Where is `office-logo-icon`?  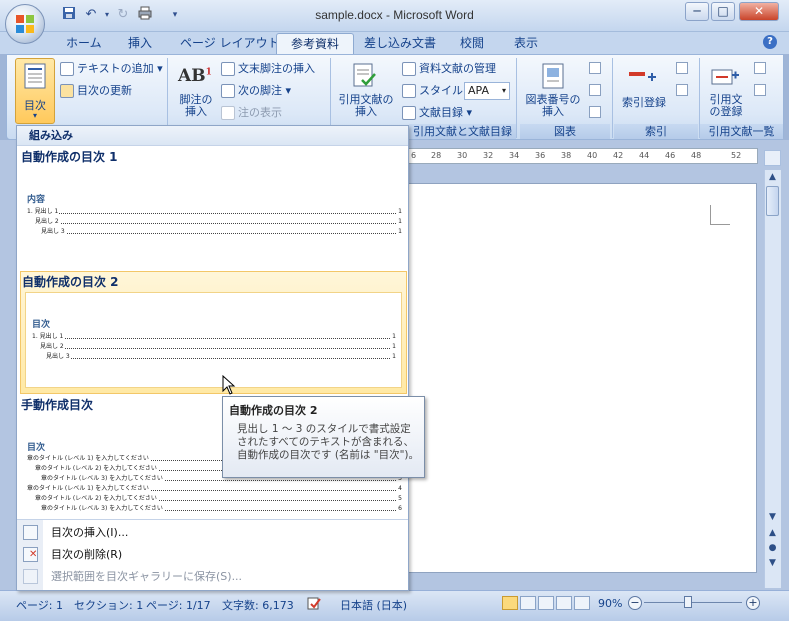 office-logo-icon is located at coordinates (25, 24).